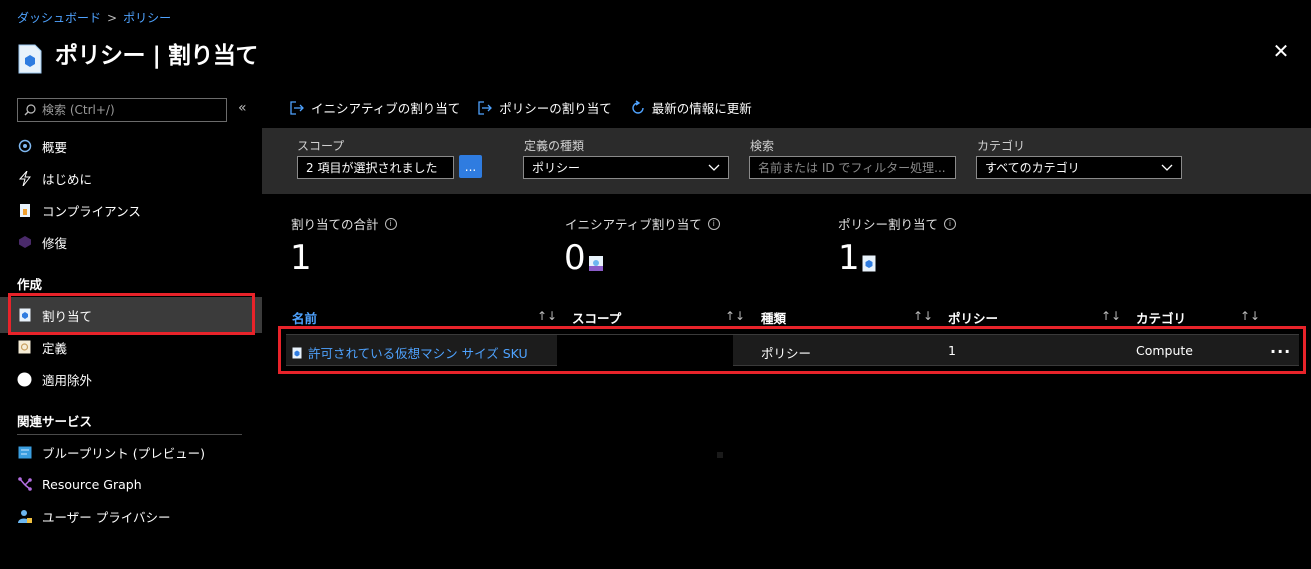 The image size is (1311, 569). What do you see at coordinates (973, 317) in the screenshot?
I see `column-header-policies: ポリシー` at bounding box center [973, 317].